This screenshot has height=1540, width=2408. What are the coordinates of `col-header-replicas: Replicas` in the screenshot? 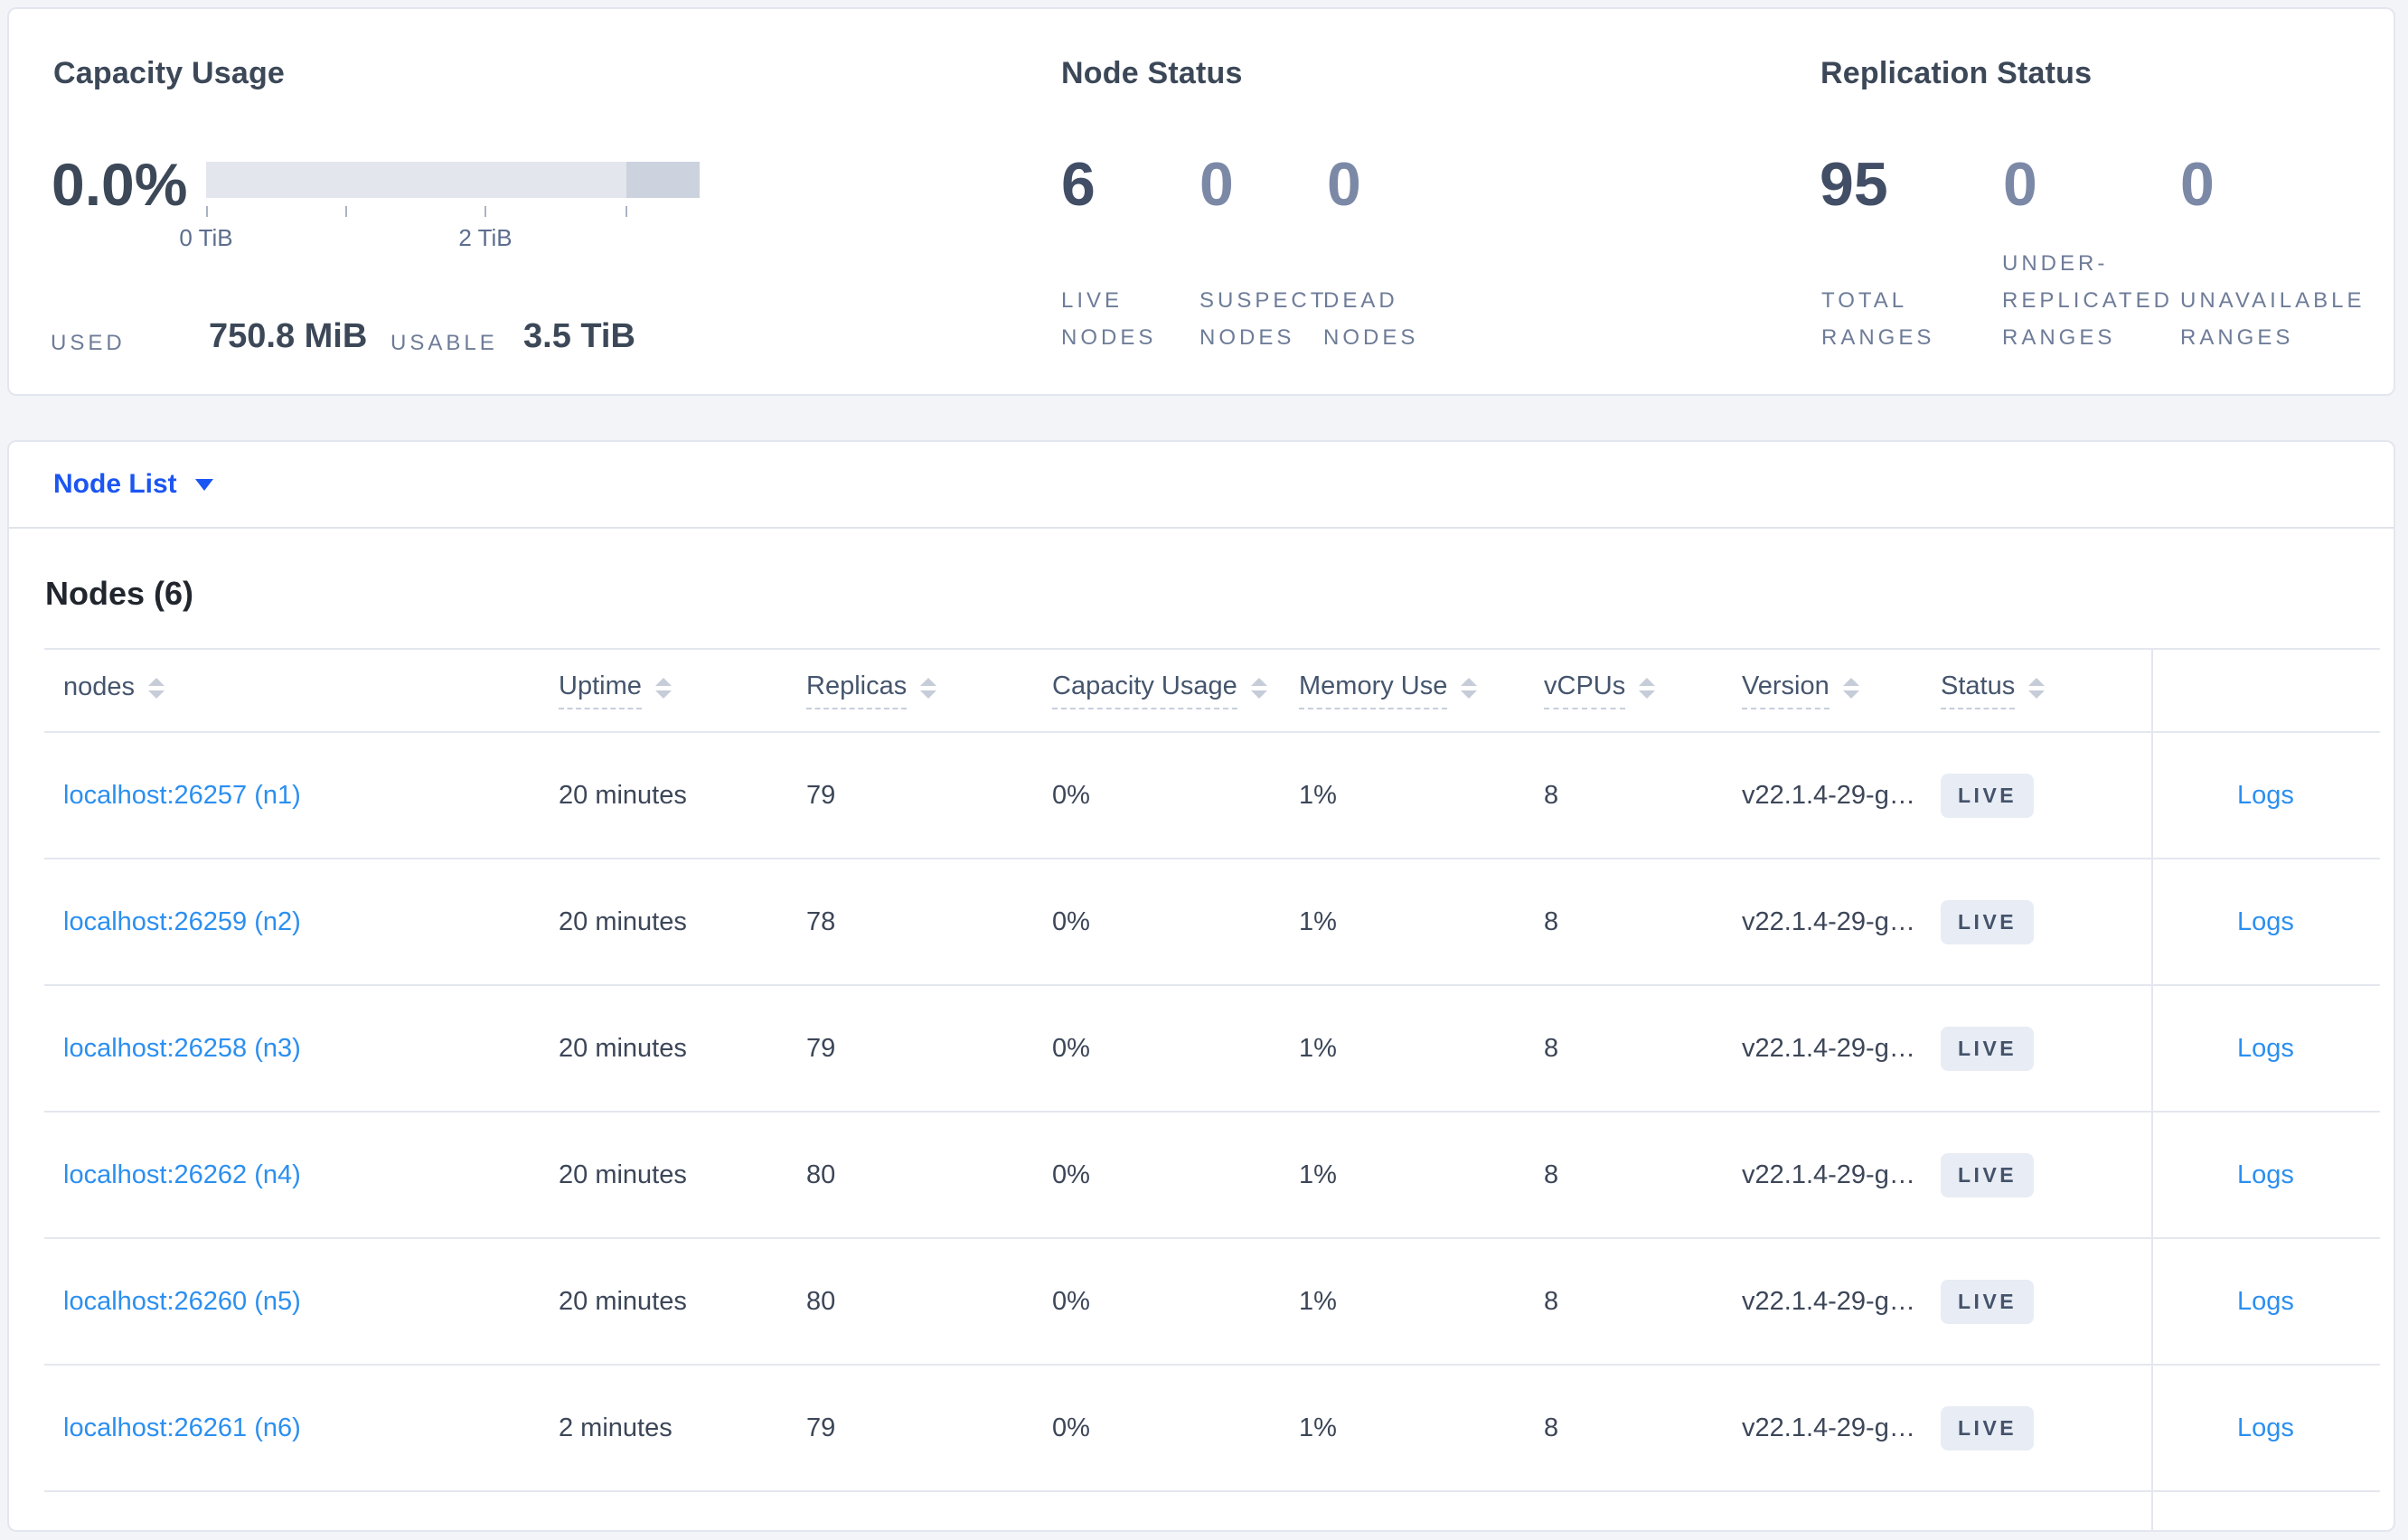 It's located at (929, 690).